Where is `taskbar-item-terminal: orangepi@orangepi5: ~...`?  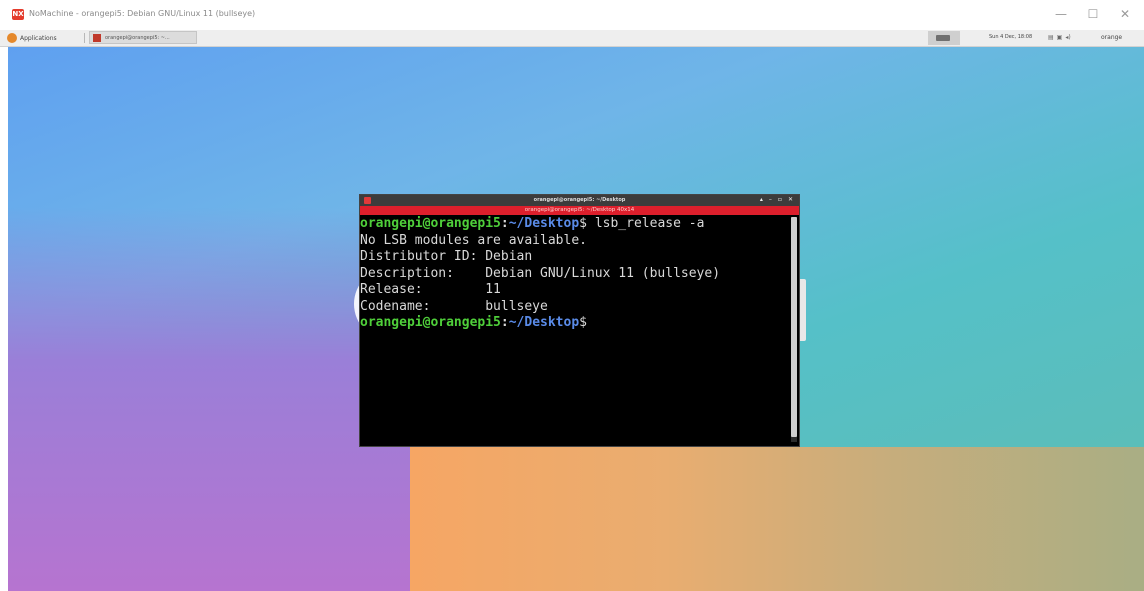 taskbar-item-terminal: orangepi@orangepi5: ~... is located at coordinates (143, 37).